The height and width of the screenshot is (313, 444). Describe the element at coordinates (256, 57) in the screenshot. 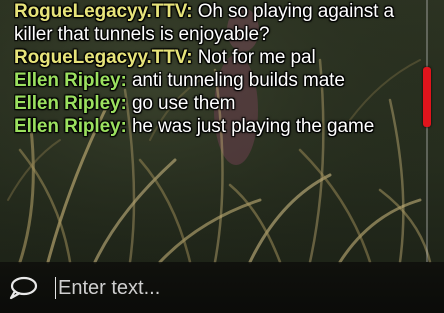

I see `chat-message-text: Not for me pal` at that location.